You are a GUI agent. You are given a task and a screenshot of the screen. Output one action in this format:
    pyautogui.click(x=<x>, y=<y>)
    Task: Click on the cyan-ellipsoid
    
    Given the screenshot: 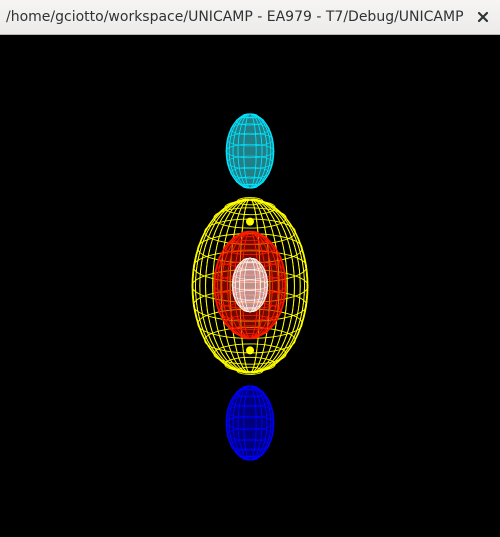 What is the action you would take?
    pyautogui.click(x=250, y=151)
    